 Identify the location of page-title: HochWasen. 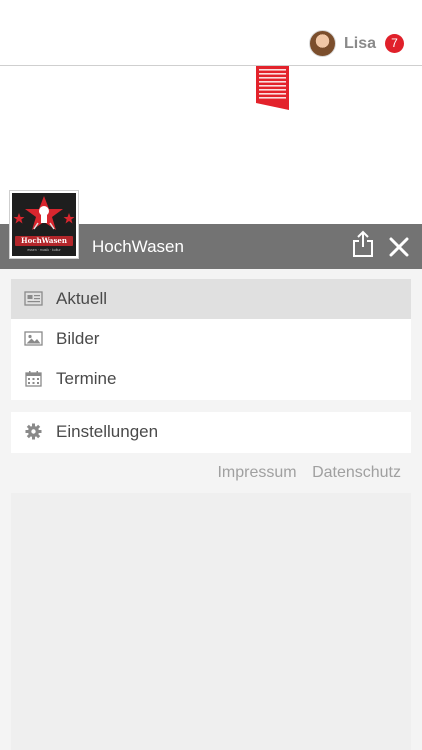
(138, 246).